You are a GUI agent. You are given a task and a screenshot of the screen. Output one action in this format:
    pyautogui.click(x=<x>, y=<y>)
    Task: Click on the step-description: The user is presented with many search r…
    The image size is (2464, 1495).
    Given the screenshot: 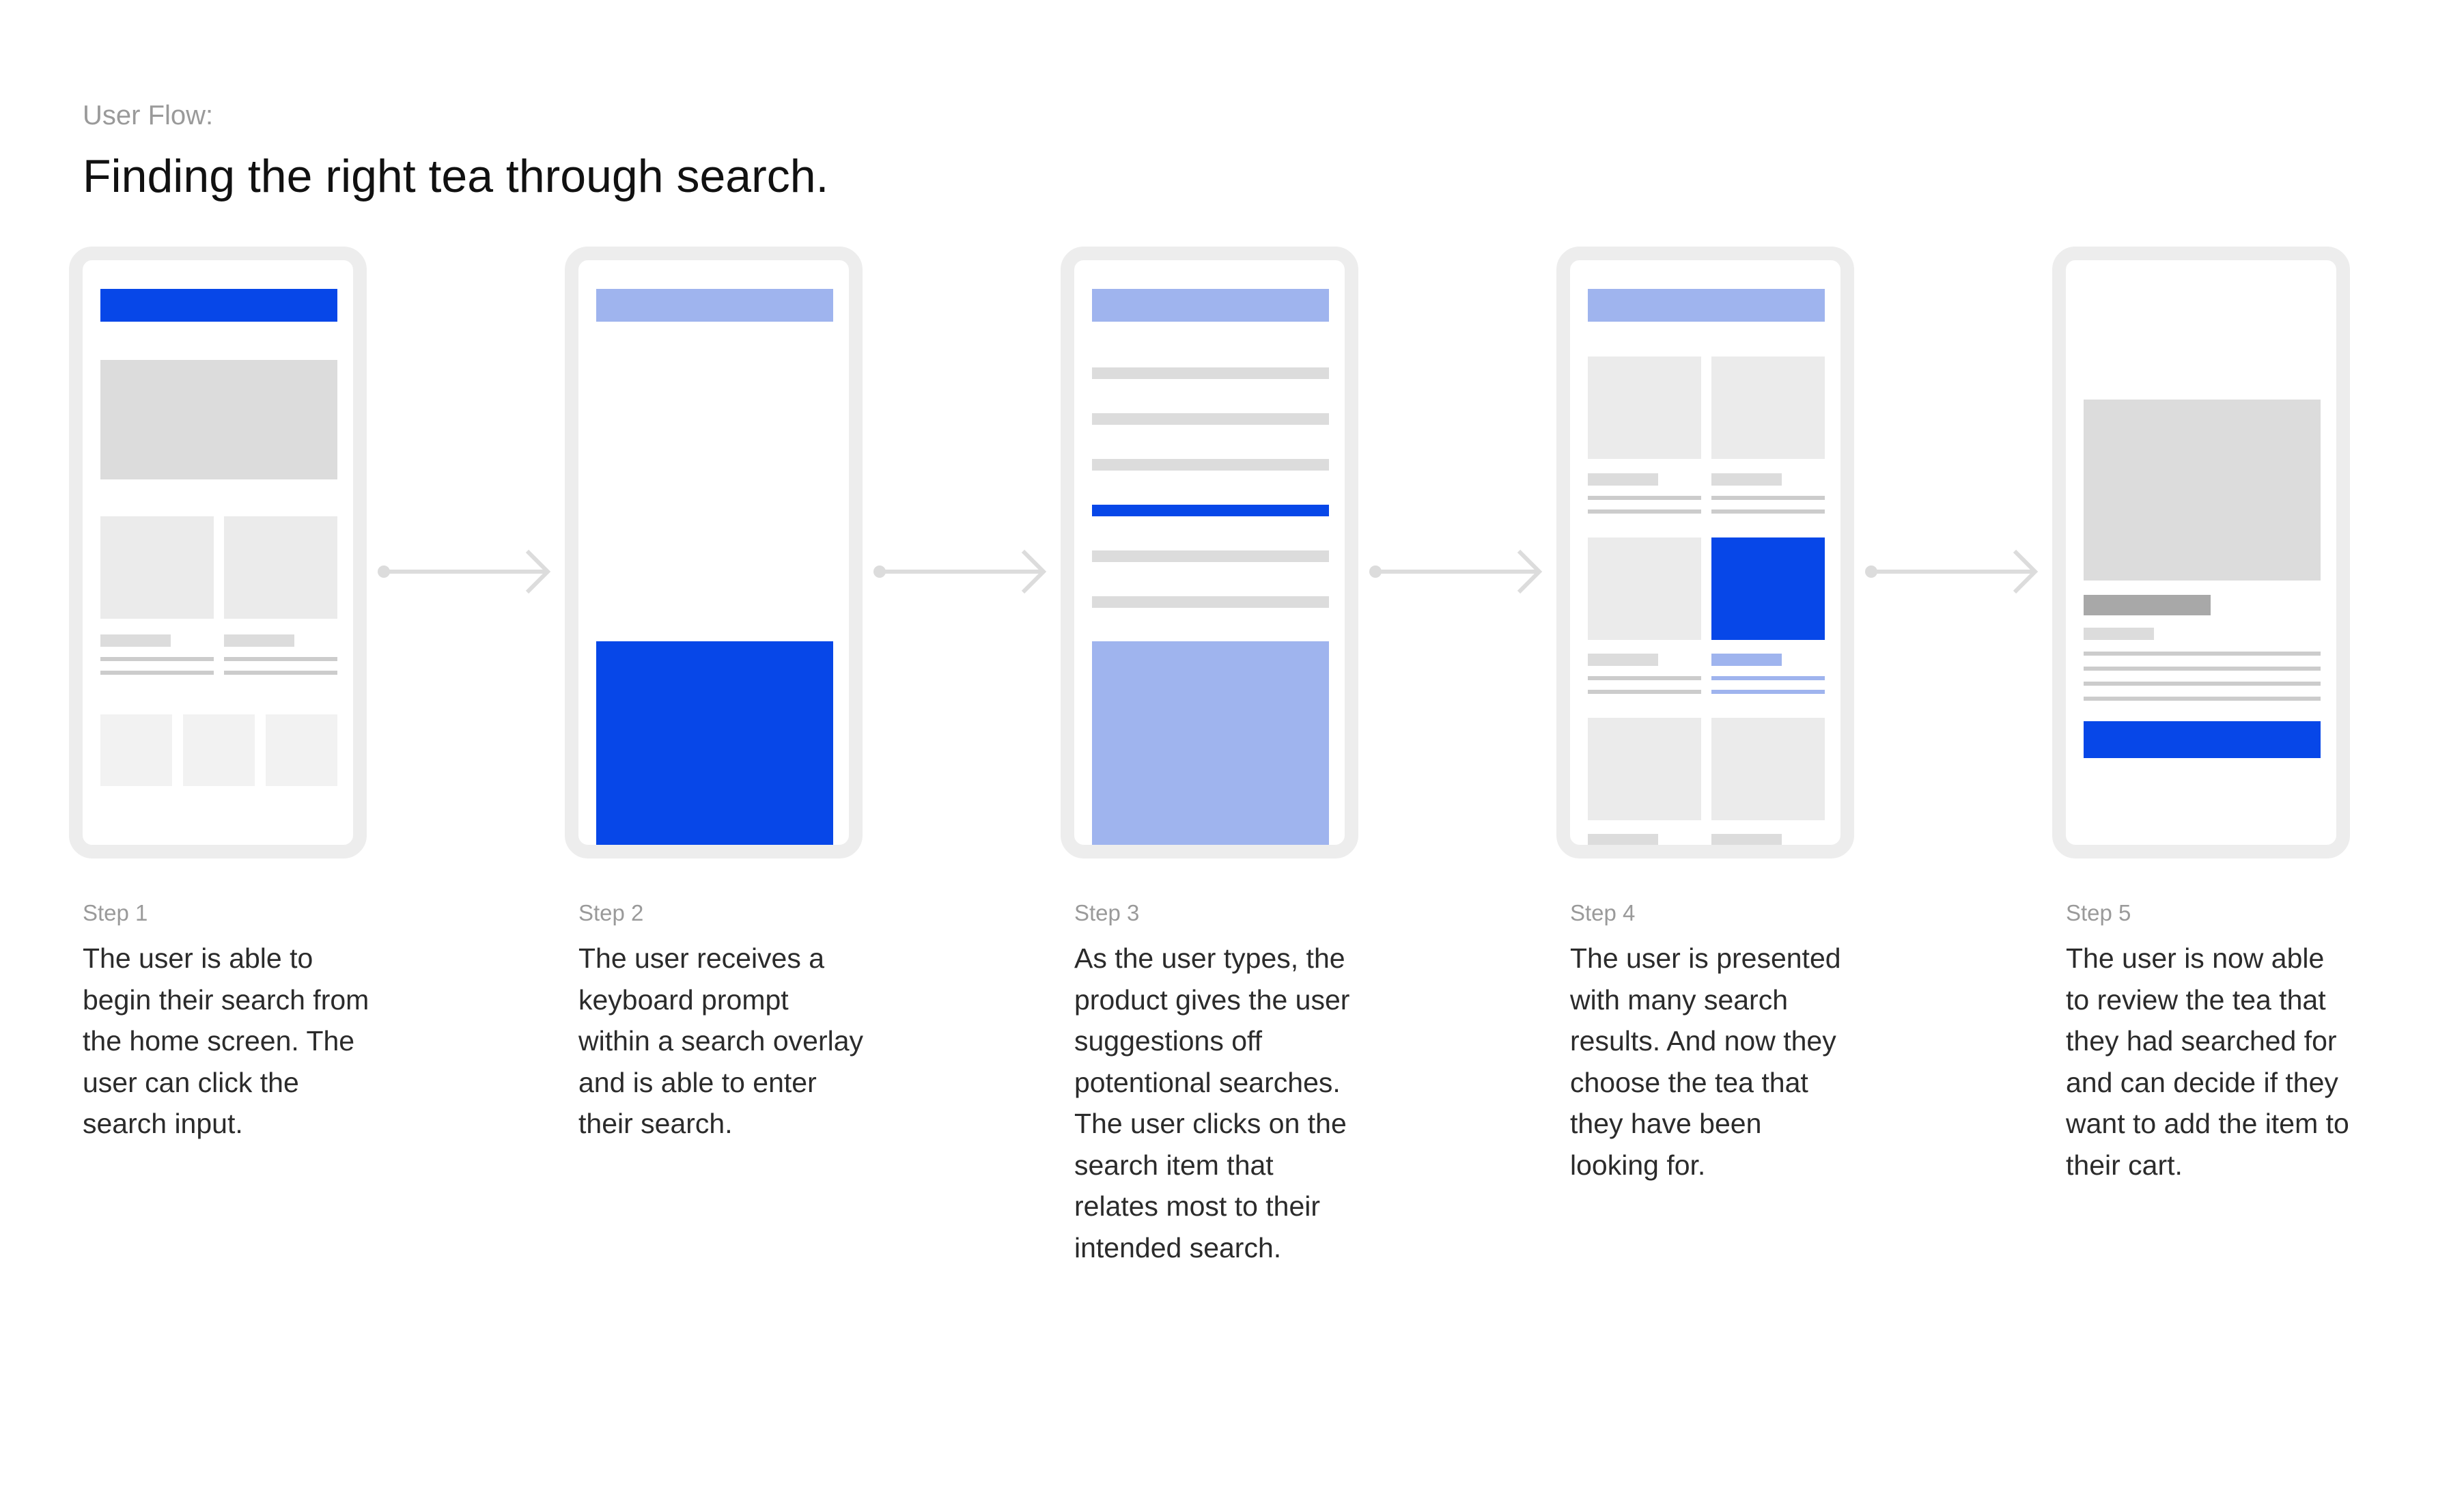 What is the action you would take?
    pyautogui.click(x=1706, y=1061)
    